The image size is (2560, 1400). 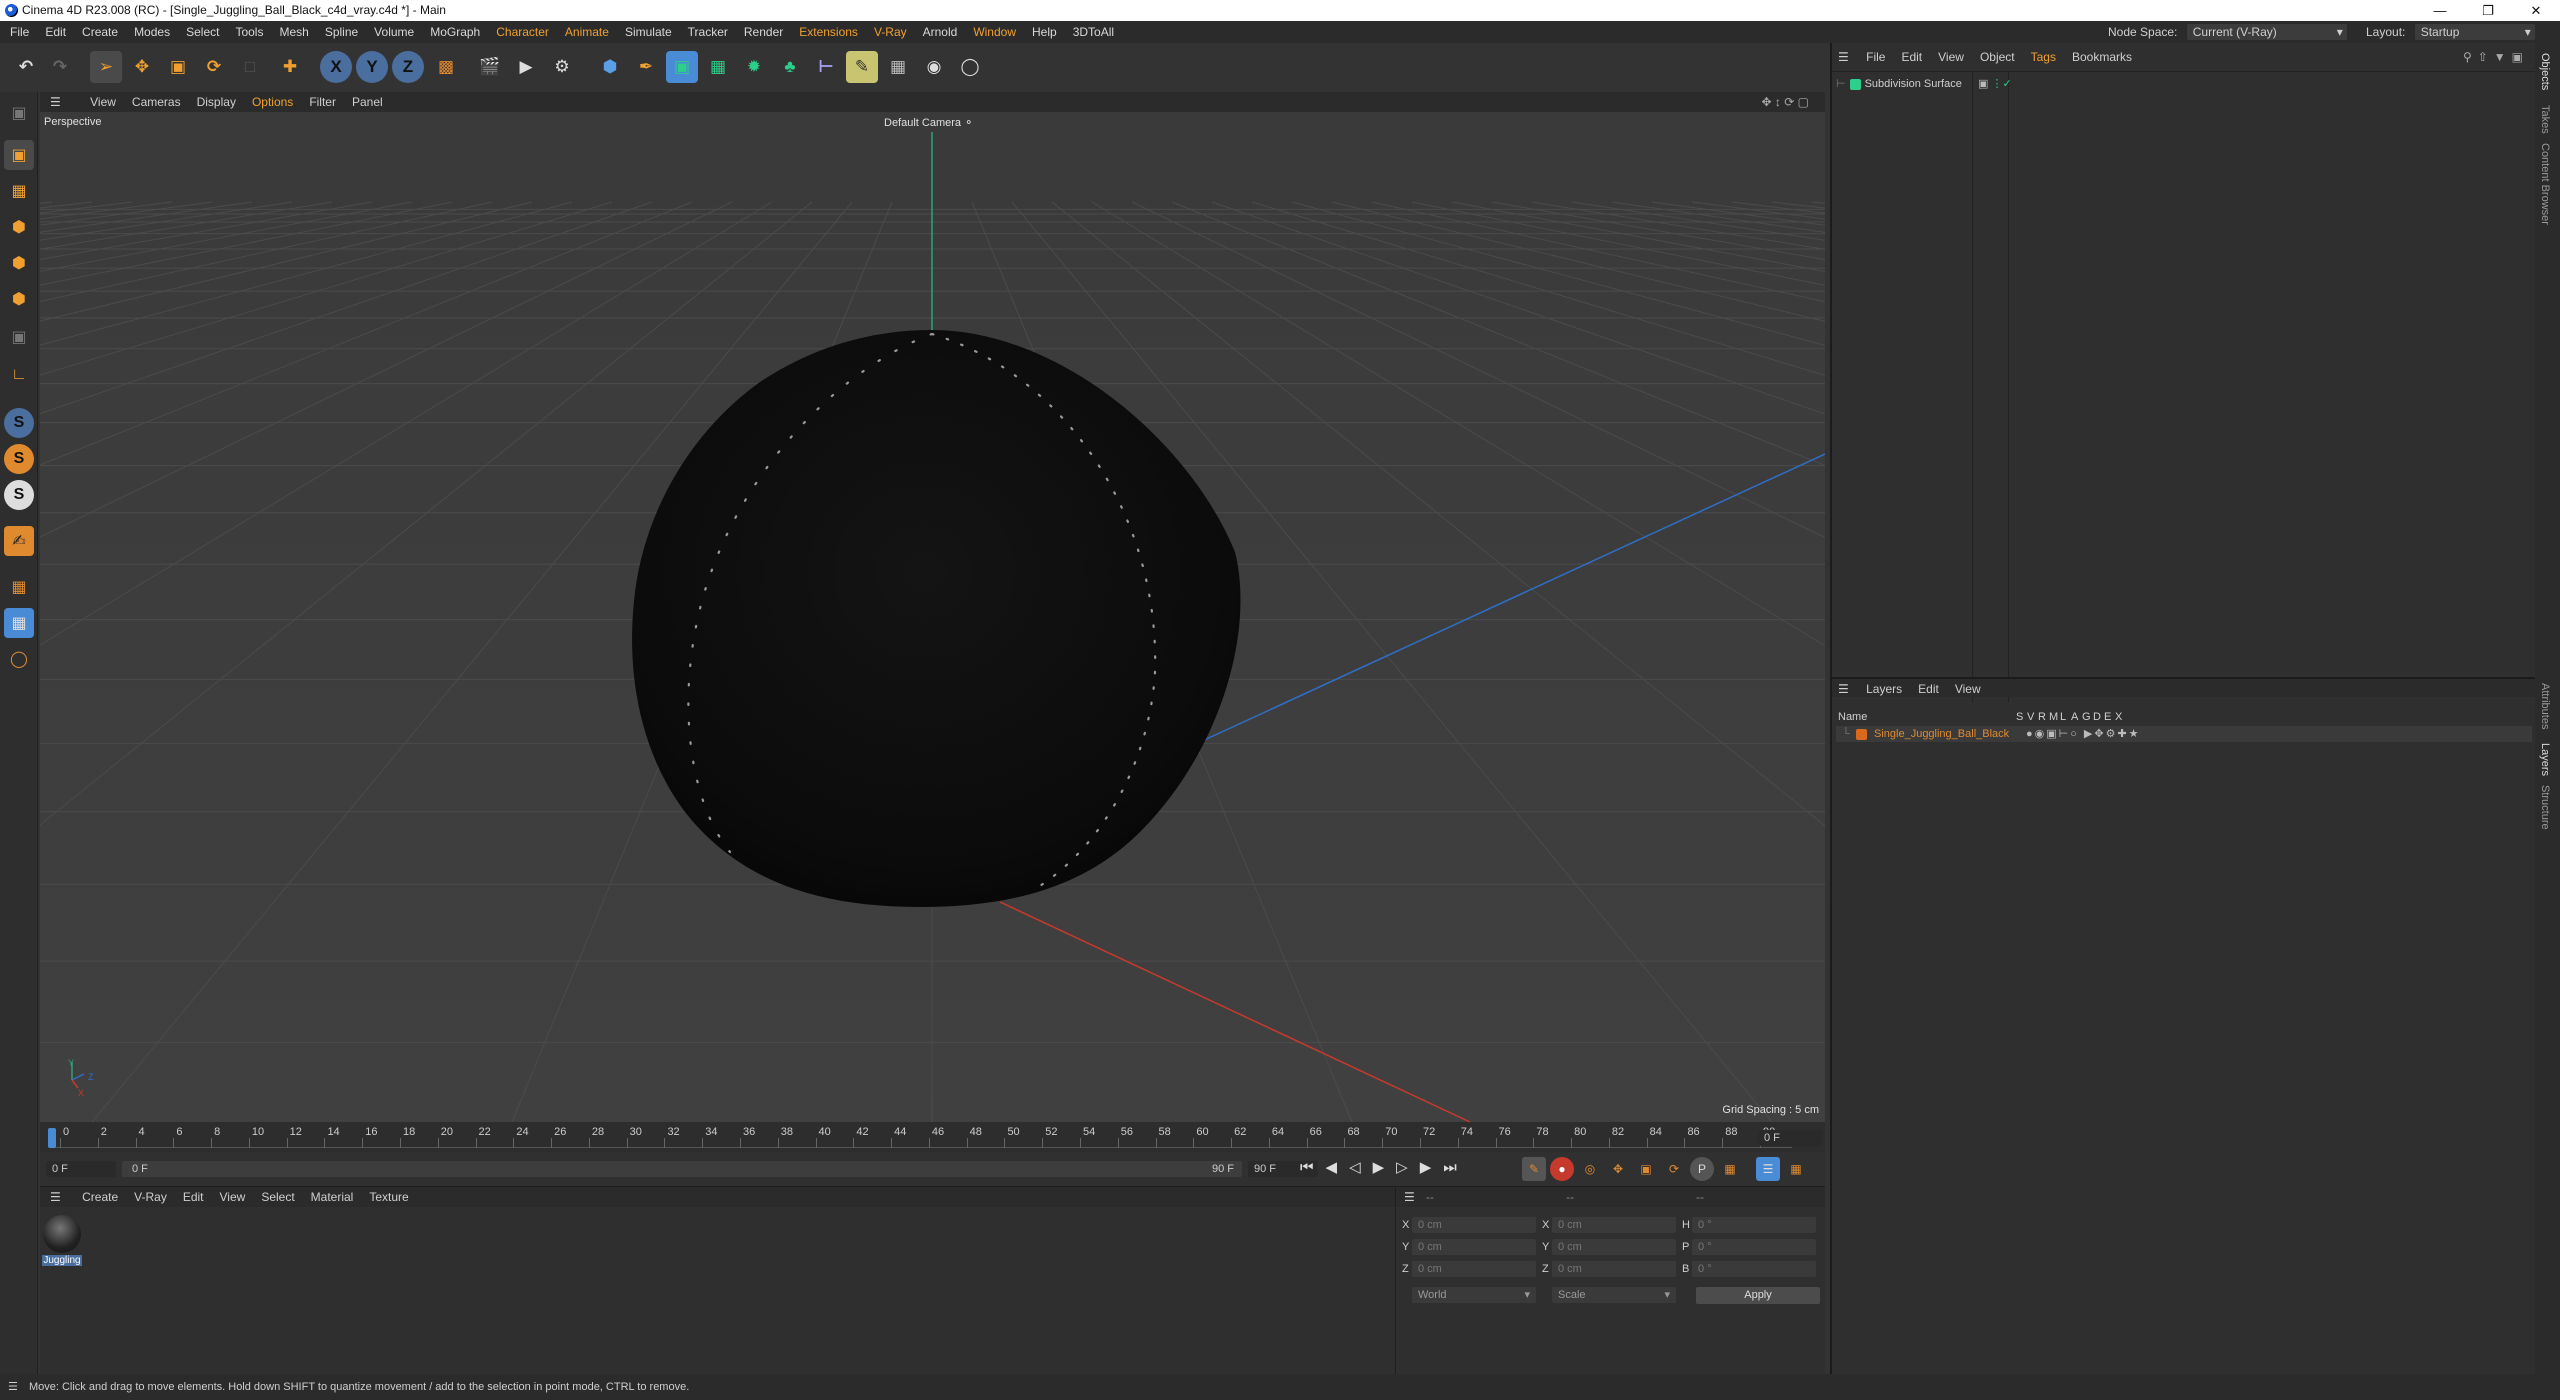 I want to click on floor-grid-icon: ▦, so click(x=19, y=587).